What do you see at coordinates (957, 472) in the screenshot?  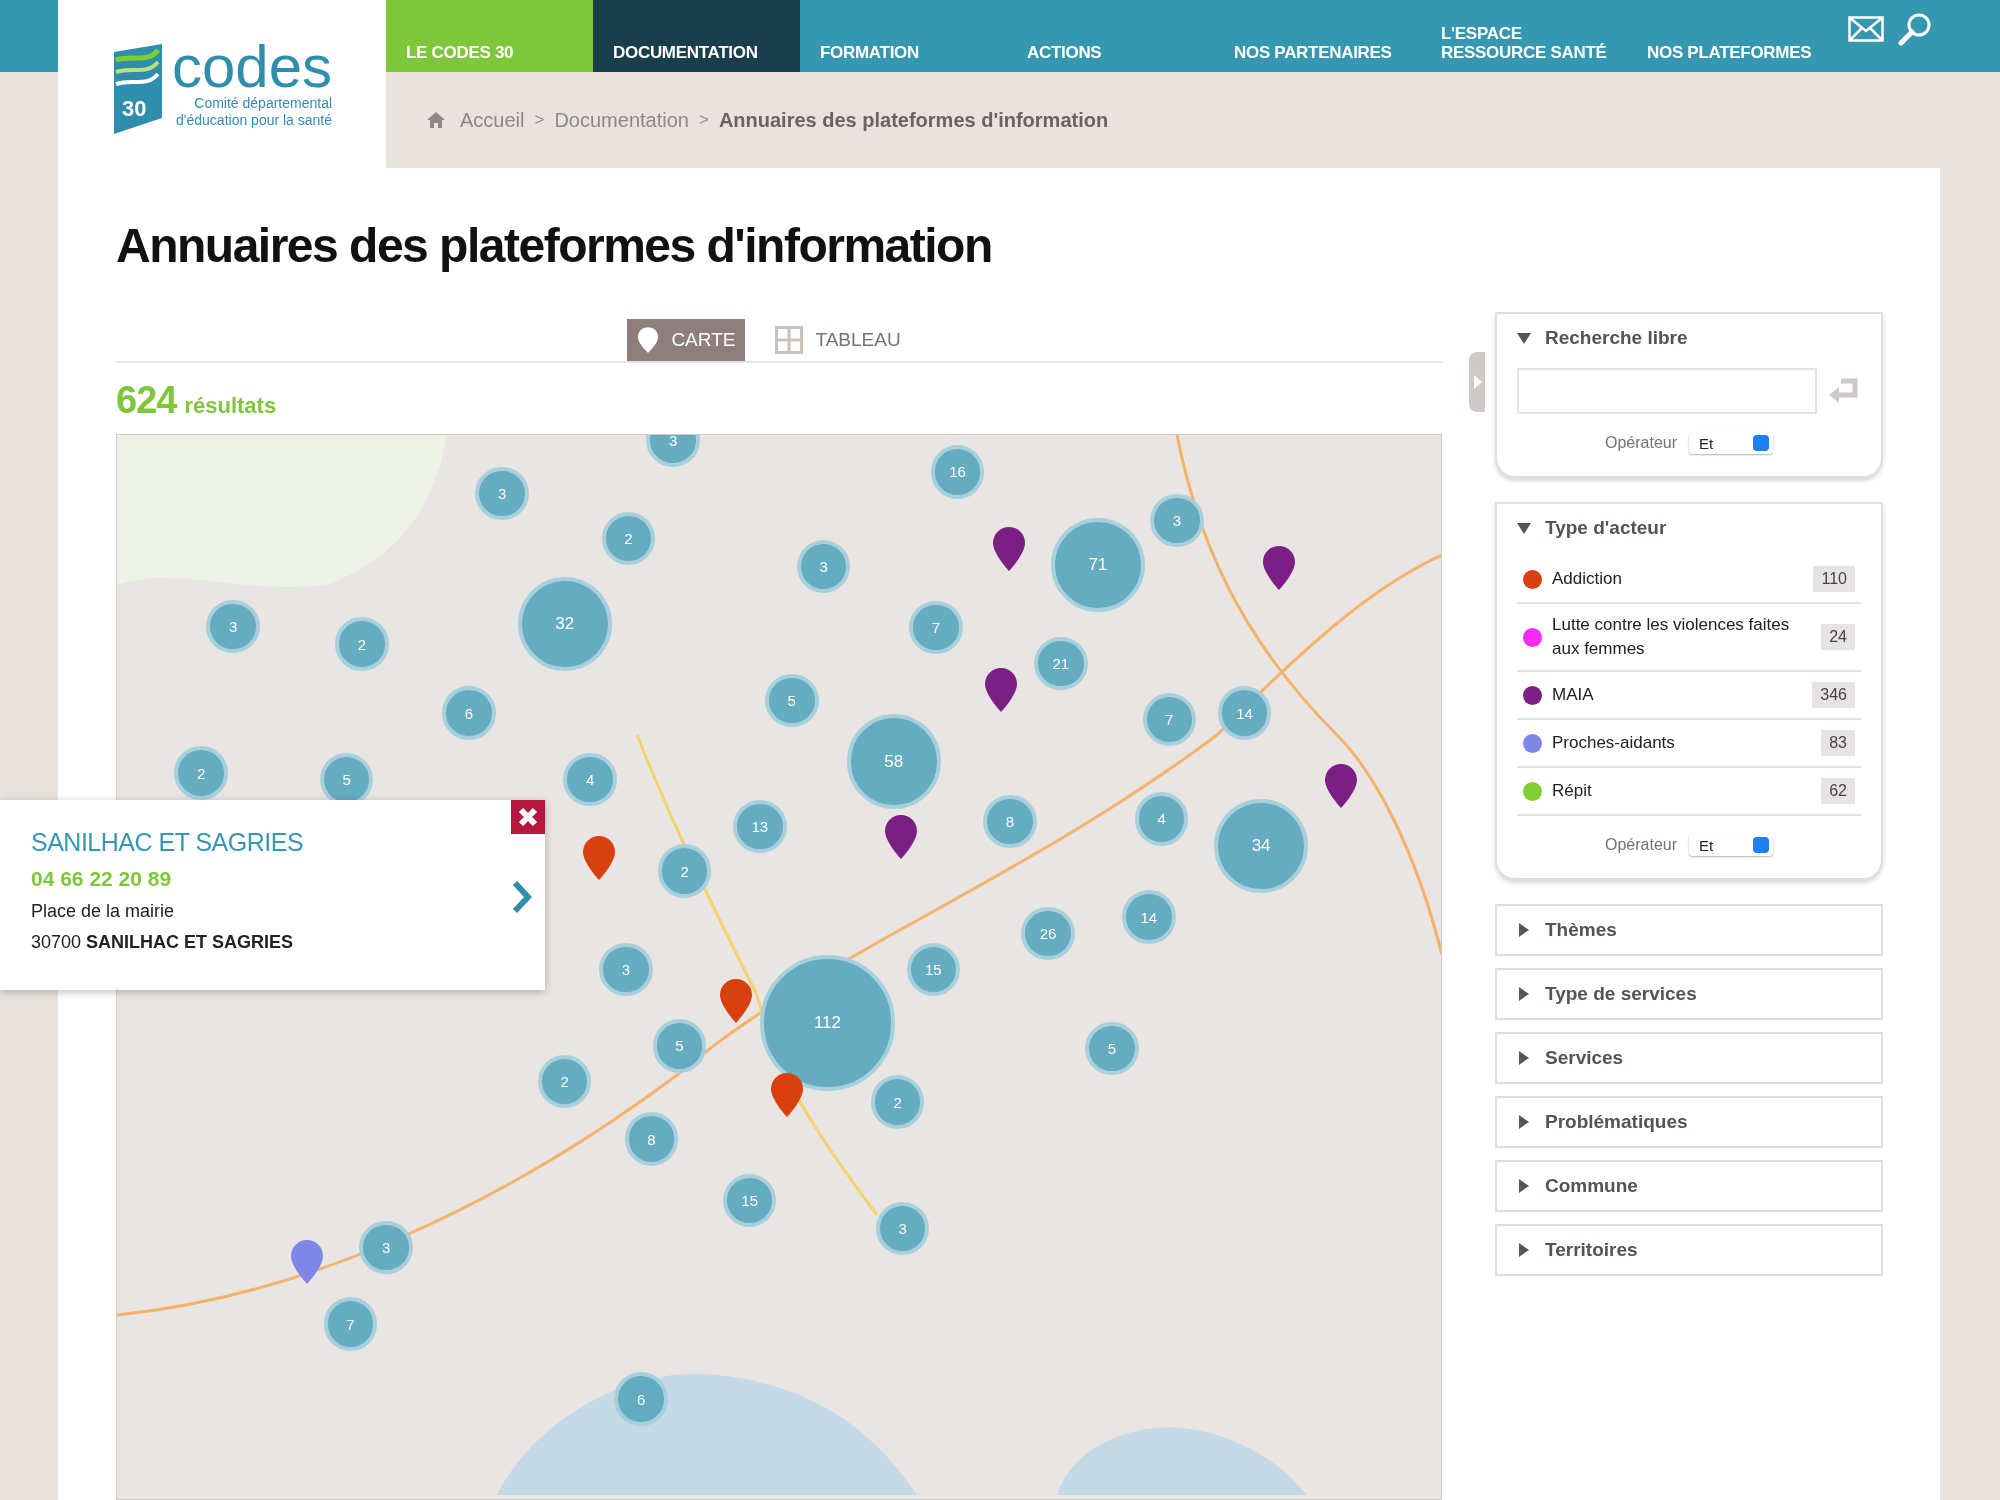 I see `cluster-marker: 16` at bounding box center [957, 472].